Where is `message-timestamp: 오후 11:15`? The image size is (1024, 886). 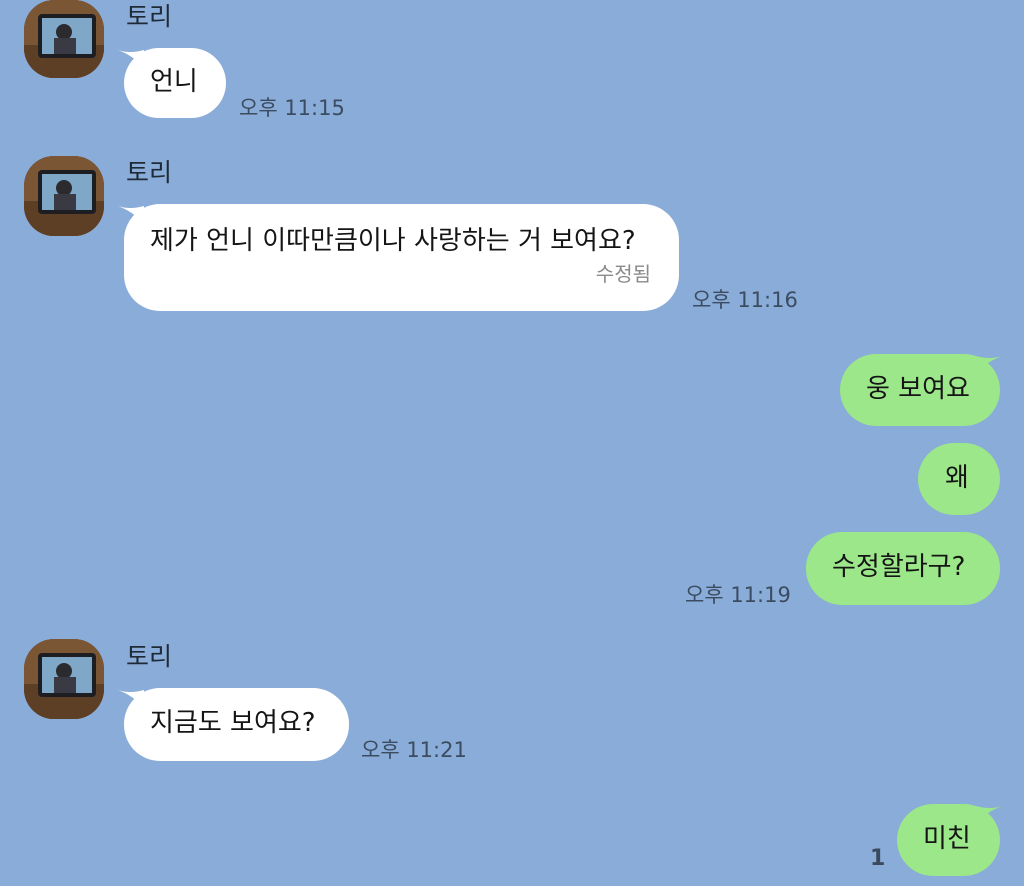 message-timestamp: 오후 11:15 is located at coordinates (292, 108).